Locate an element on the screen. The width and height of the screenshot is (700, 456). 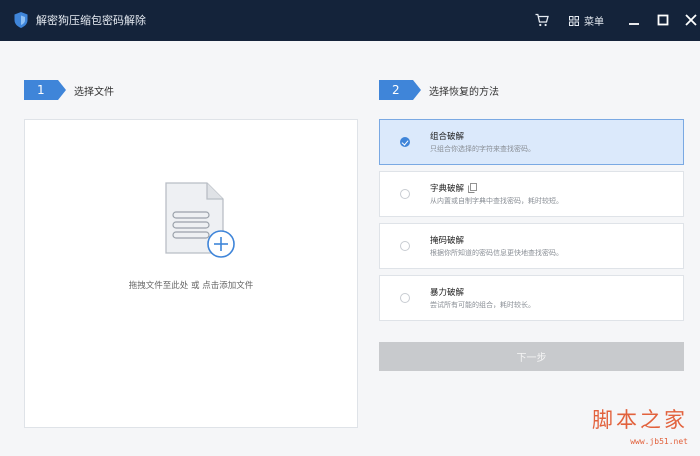
method-description: 从内置或自制字典中查找密码，耗时较短。 is located at coordinates (496, 201).